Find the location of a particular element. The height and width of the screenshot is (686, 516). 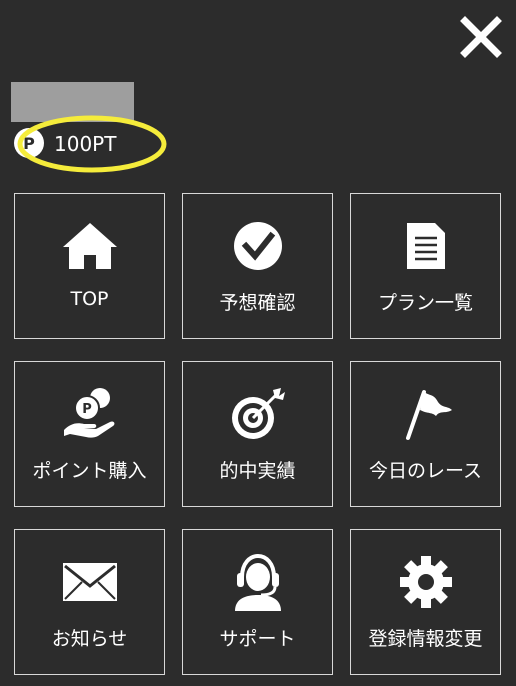

menu-item-profile-settings: 登録情報変更 is located at coordinates (425, 602).